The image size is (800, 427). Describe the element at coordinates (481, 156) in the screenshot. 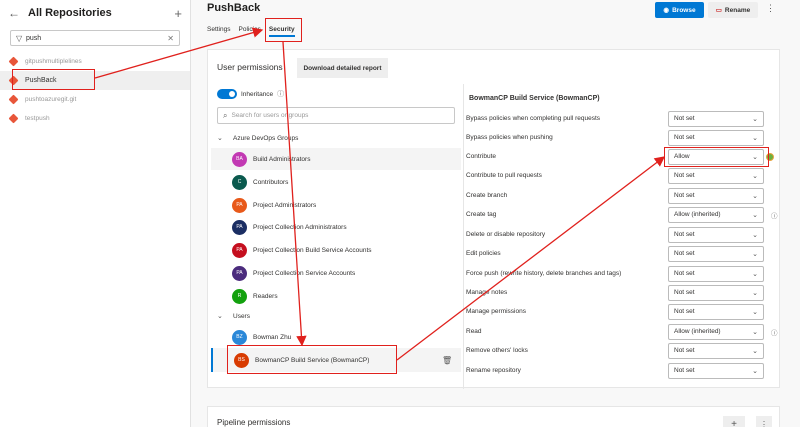

I see `permission-label: Contribute` at that location.